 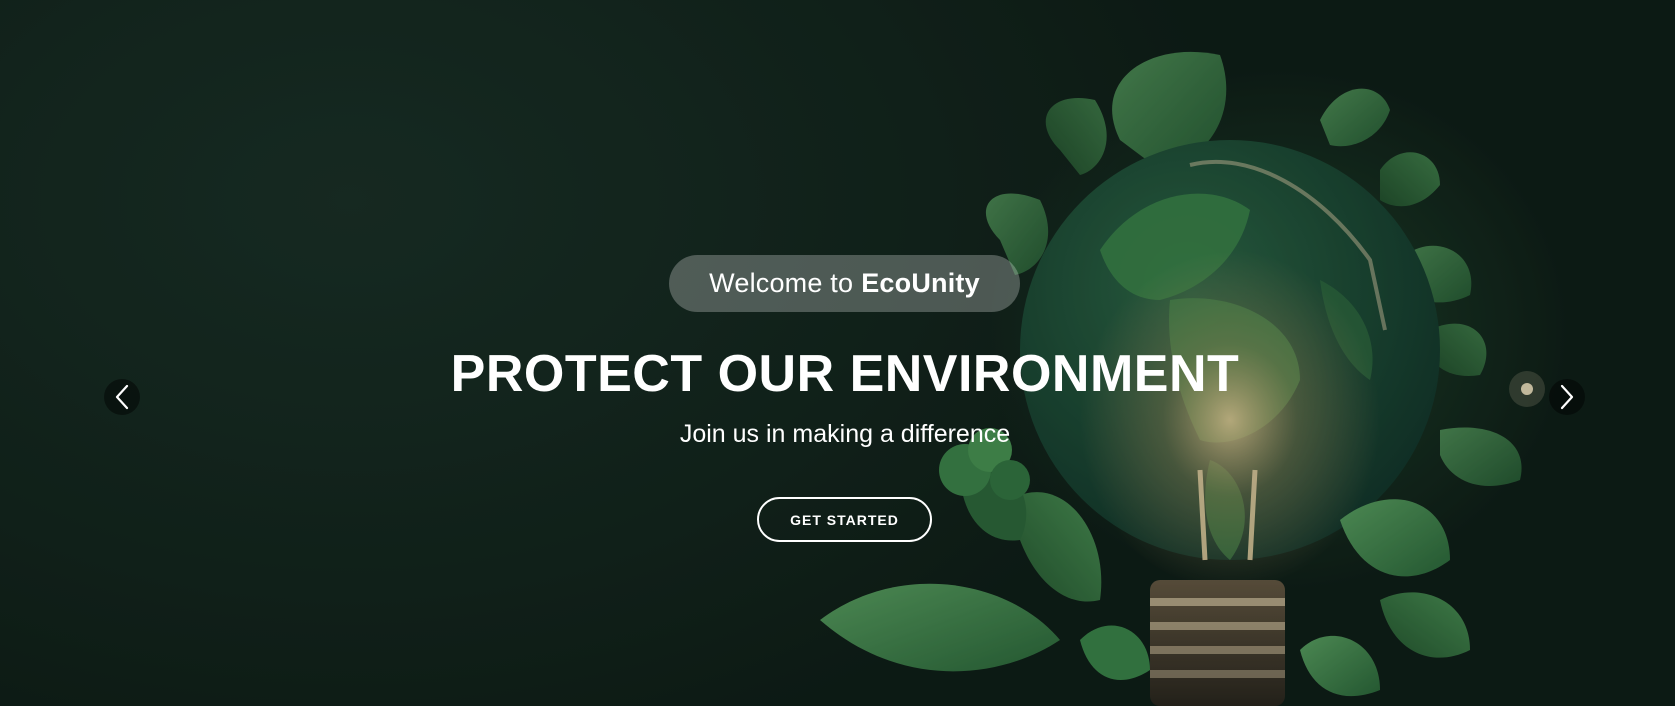 What do you see at coordinates (844, 519) in the screenshot?
I see `get-started-button: GET STARTED` at bounding box center [844, 519].